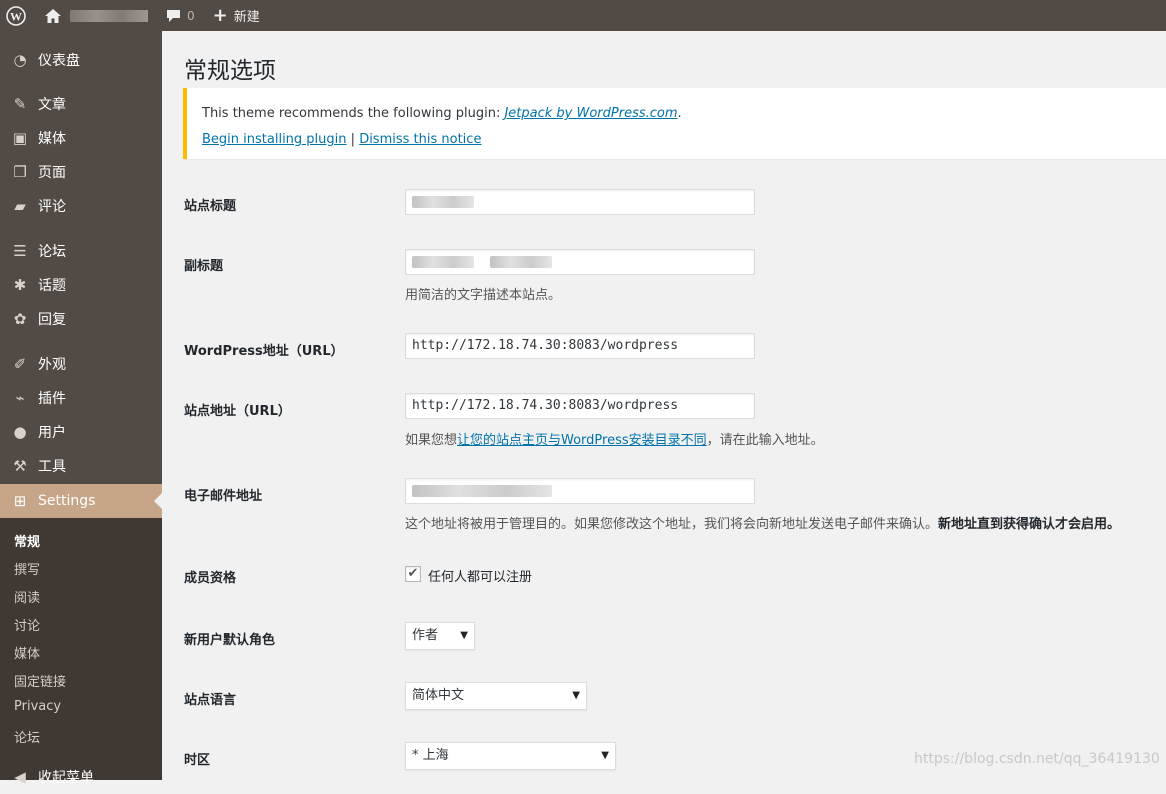 The image size is (1166, 794). I want to click on default-role-select: 作者 ▼, so click(440, 636).